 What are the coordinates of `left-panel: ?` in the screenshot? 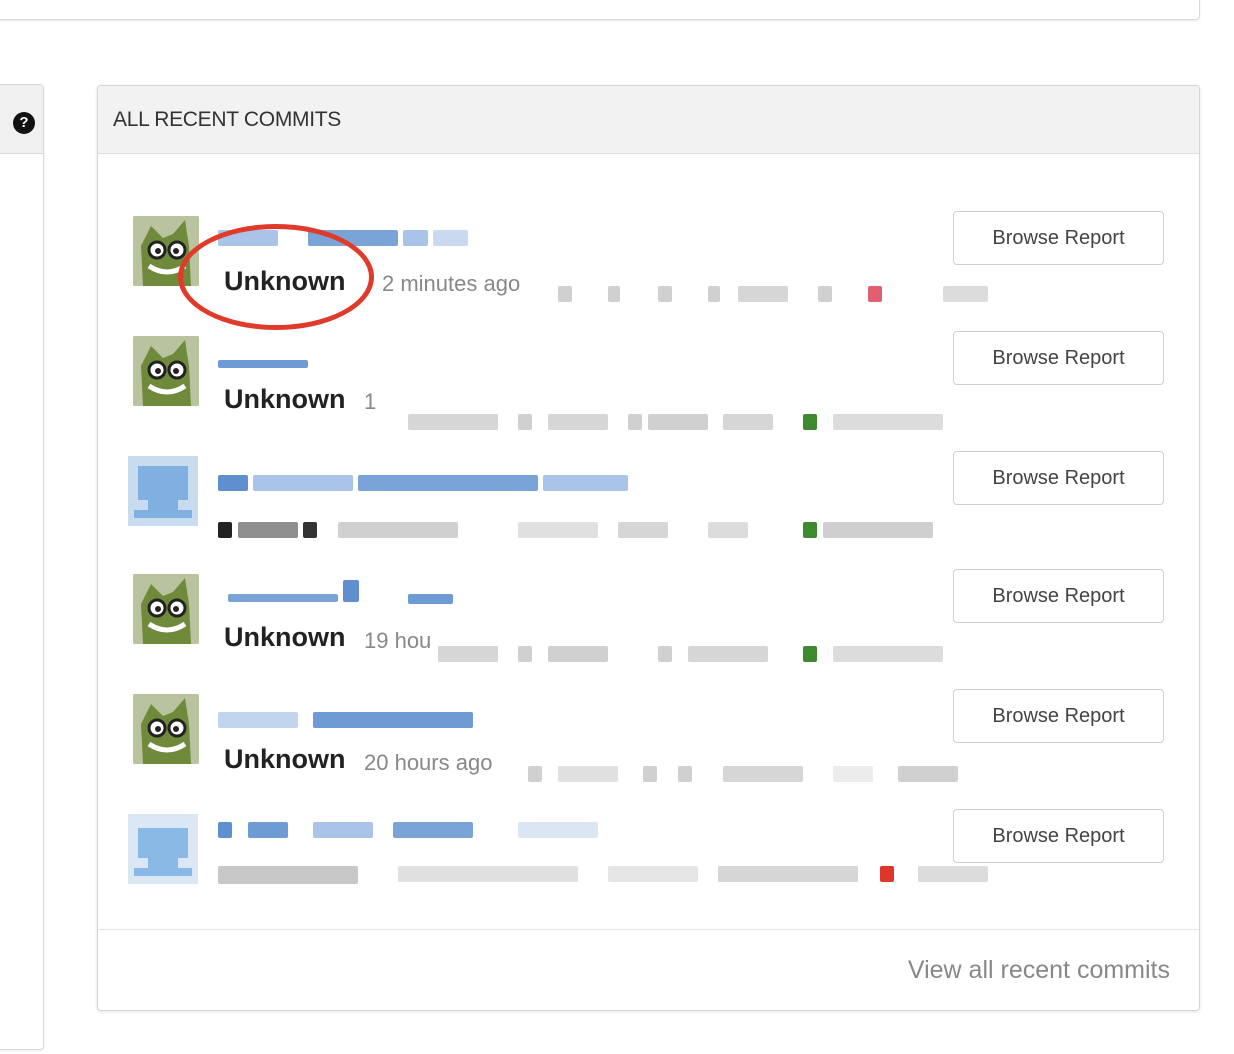 It's located at (22, 567).